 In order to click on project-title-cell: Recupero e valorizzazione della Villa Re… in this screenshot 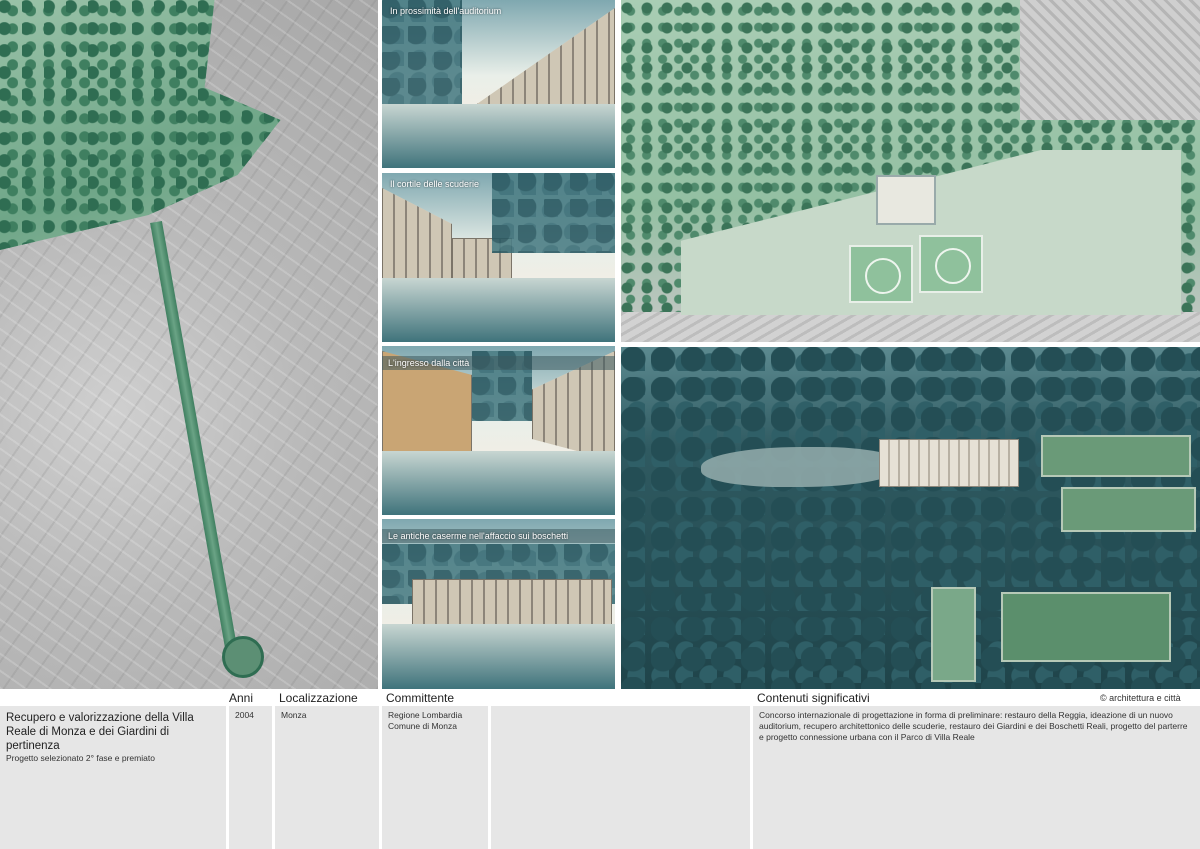, I will do `click(113, 777)`.